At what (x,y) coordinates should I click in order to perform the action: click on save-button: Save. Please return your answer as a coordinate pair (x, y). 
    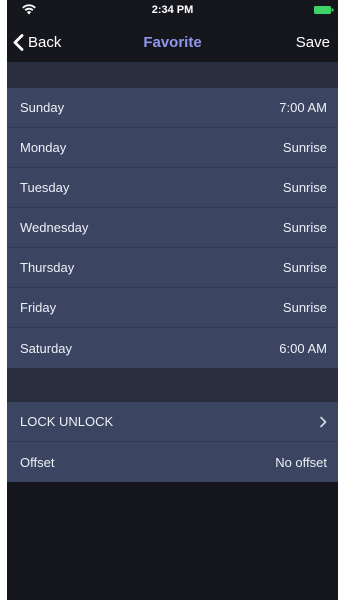
    Looking at the image, I should click on (313, 42).